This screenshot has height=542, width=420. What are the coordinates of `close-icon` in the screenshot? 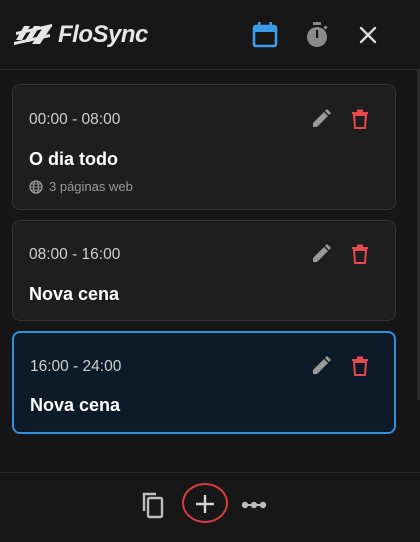 It's located at (368, 35).